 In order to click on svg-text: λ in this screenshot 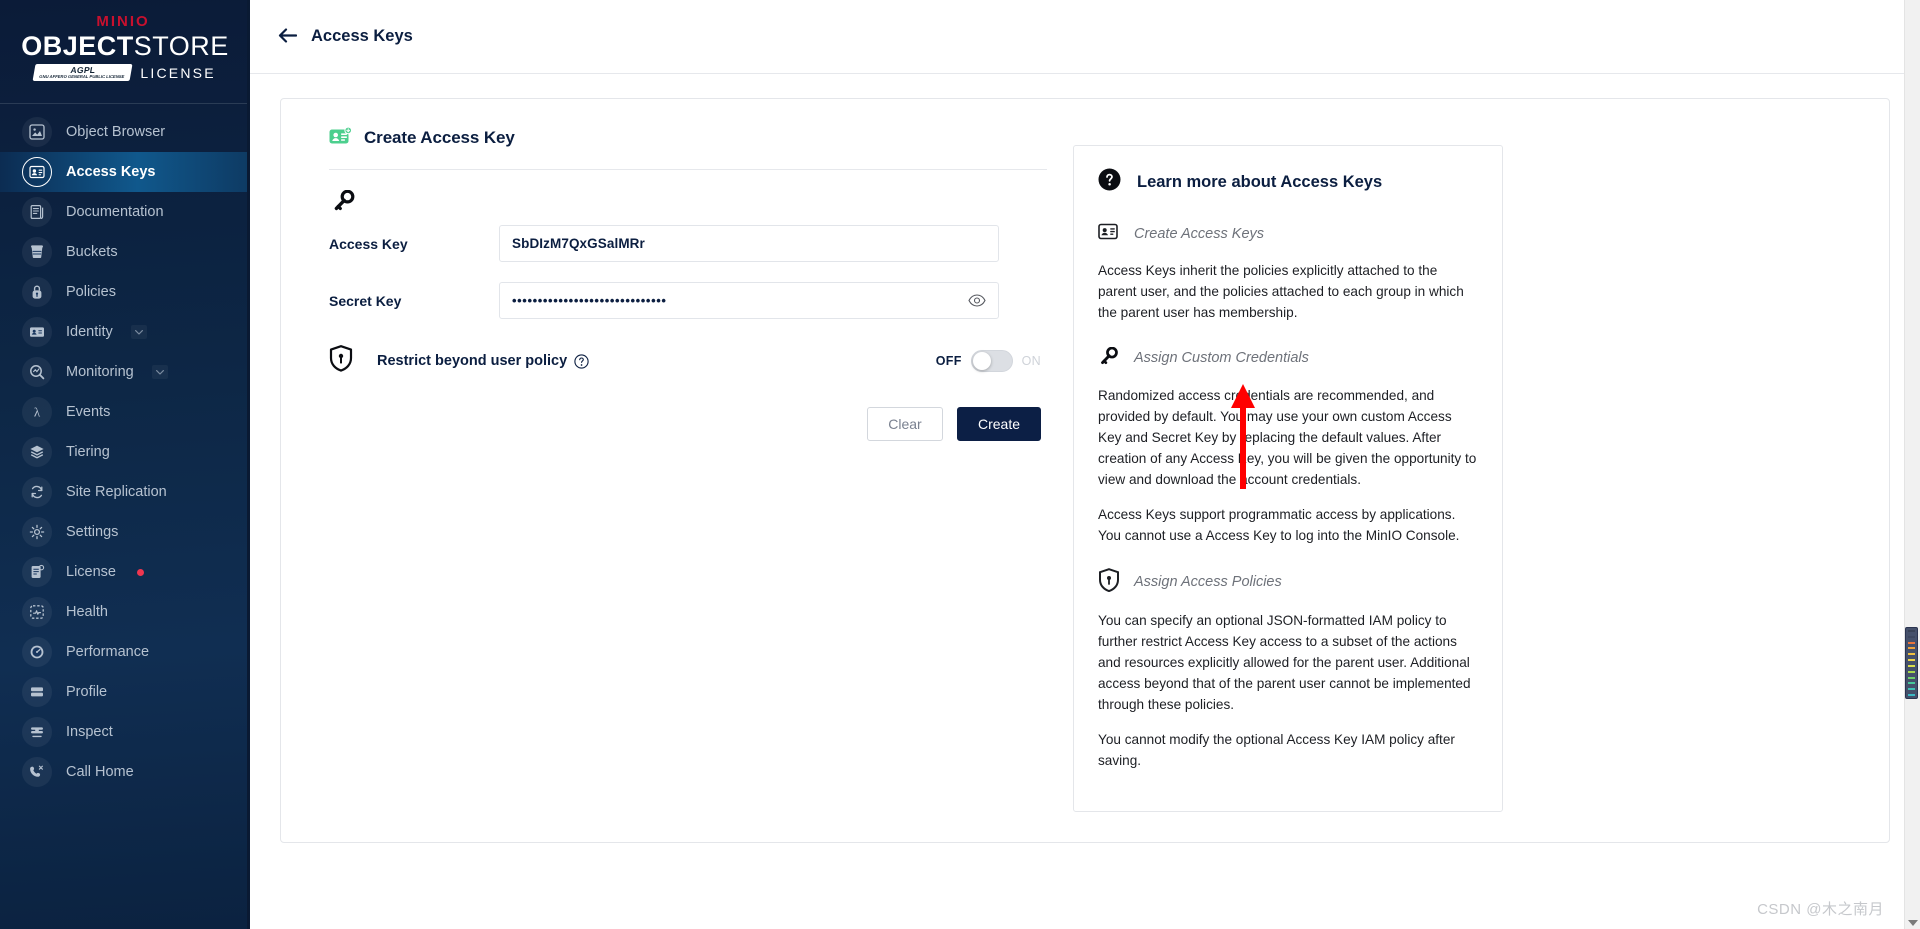, I will do `click(37, 412)`.